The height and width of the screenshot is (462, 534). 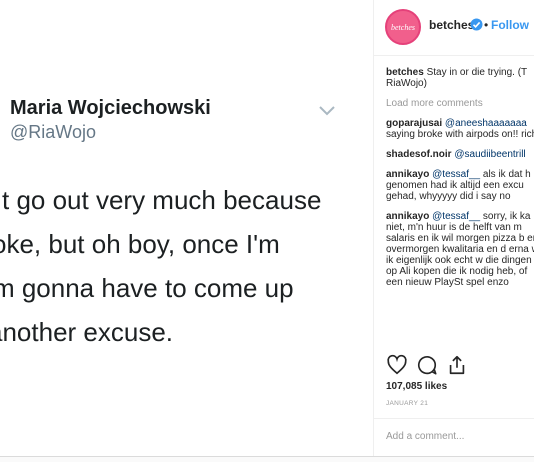 What do you see at coordinates (477, 72) in the screenshot?
I see `caption-text: Stay in or die trying. (T` at bounding box center [477, 72].